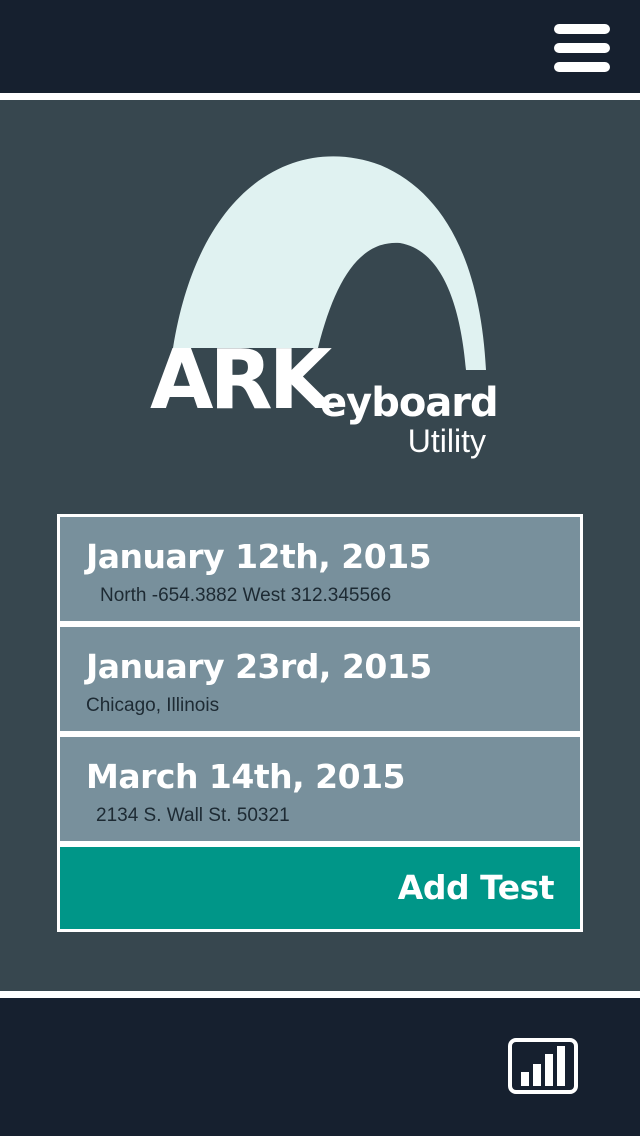 This screenshot has width=640, height=1136. I want to click on hamburger-menu-icon, so click(582, 48).